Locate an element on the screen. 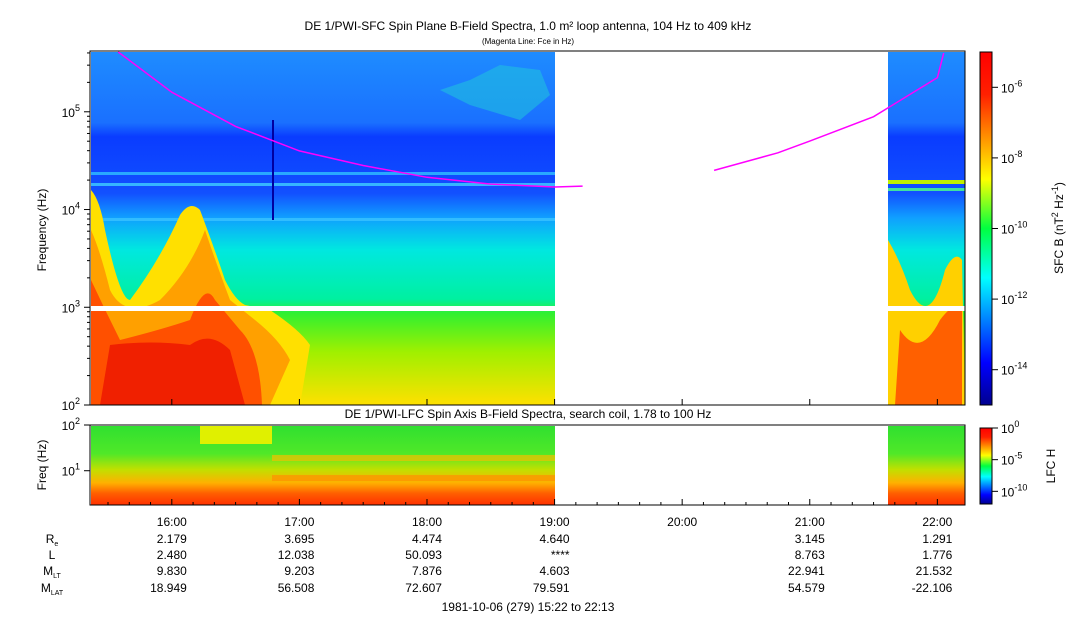 The height and width of the screenshot is (620, 1083). x-tick-label: 16:00 is located at coordinates (172, 522).